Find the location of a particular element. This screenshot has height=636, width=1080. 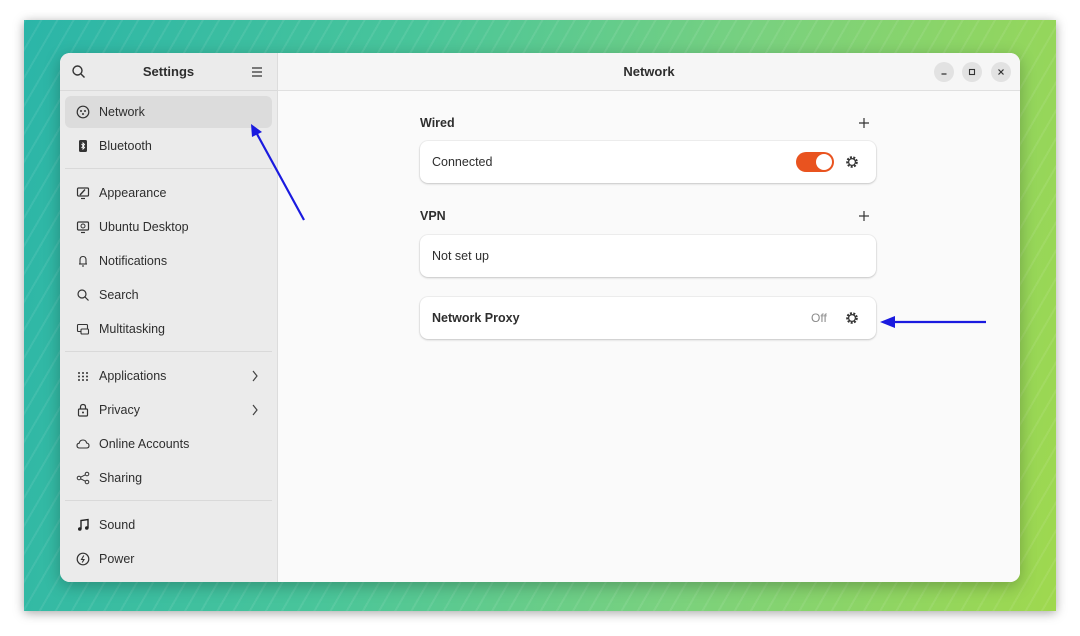

wired-settings-gear-icon is located at coordinates (852, 162).